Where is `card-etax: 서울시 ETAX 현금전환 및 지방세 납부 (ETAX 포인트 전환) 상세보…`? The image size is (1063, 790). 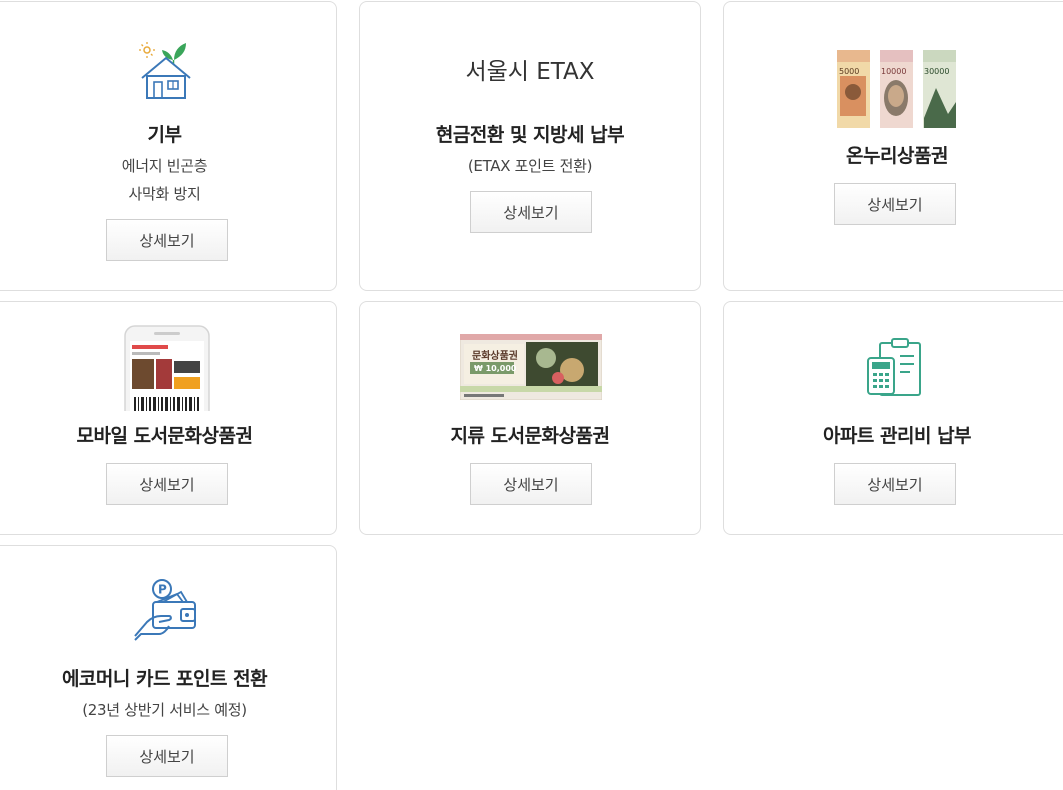 card-etax: 서울시 ETAX 현금전환 및 지방세 납부 (ETAX 포인트 전환) 상세보… is located at coordinates (530, 146).